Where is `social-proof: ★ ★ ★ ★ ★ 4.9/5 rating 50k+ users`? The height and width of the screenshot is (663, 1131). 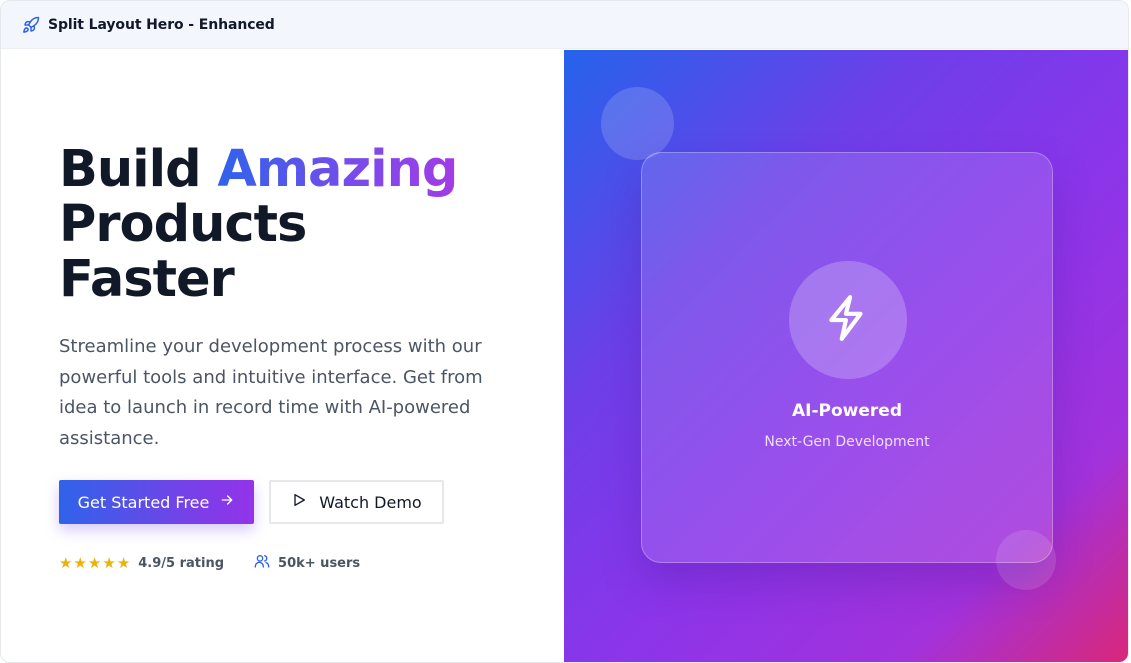 social-proof: ★ ★ ★ ★ ★ 4.9/5 rating 50k+ users is located at coordinates (209, 563).